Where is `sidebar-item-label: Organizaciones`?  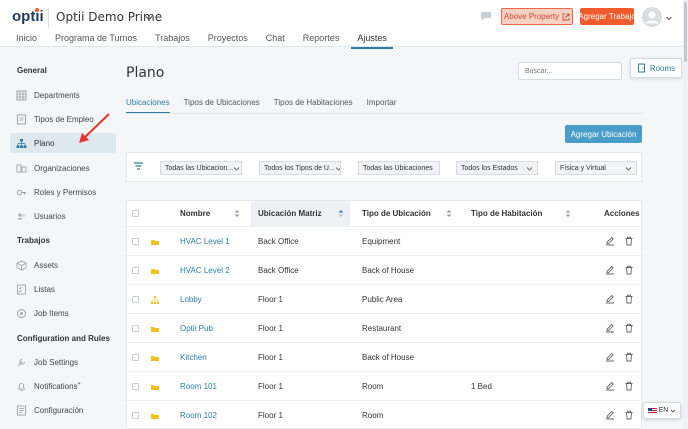
sidebar-item-label: Organizaciones is located at coordinates (62, 168).